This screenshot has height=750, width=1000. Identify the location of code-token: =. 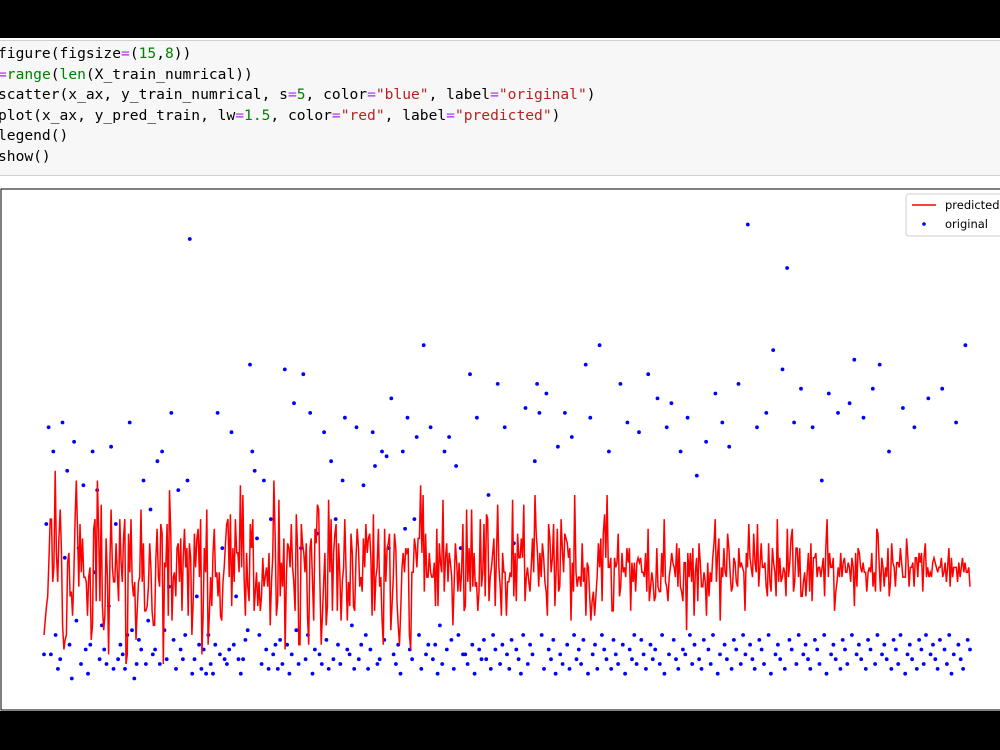
(292, 95).